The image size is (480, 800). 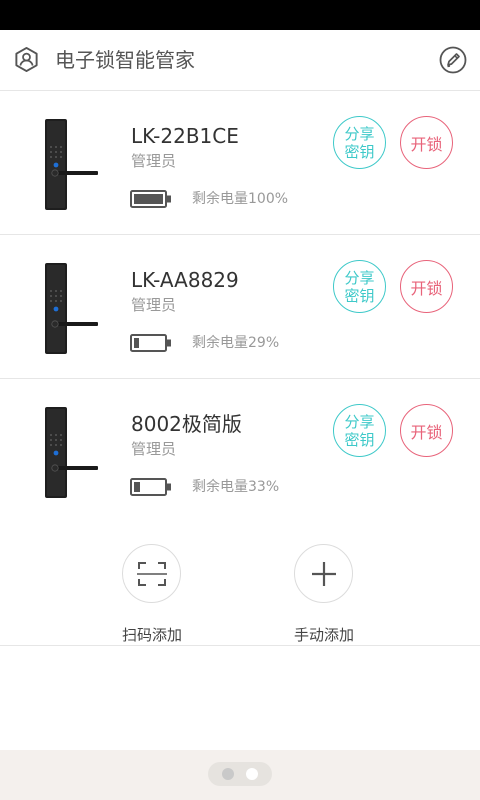 I want to click on status-bar, so click(x=240, y=15).